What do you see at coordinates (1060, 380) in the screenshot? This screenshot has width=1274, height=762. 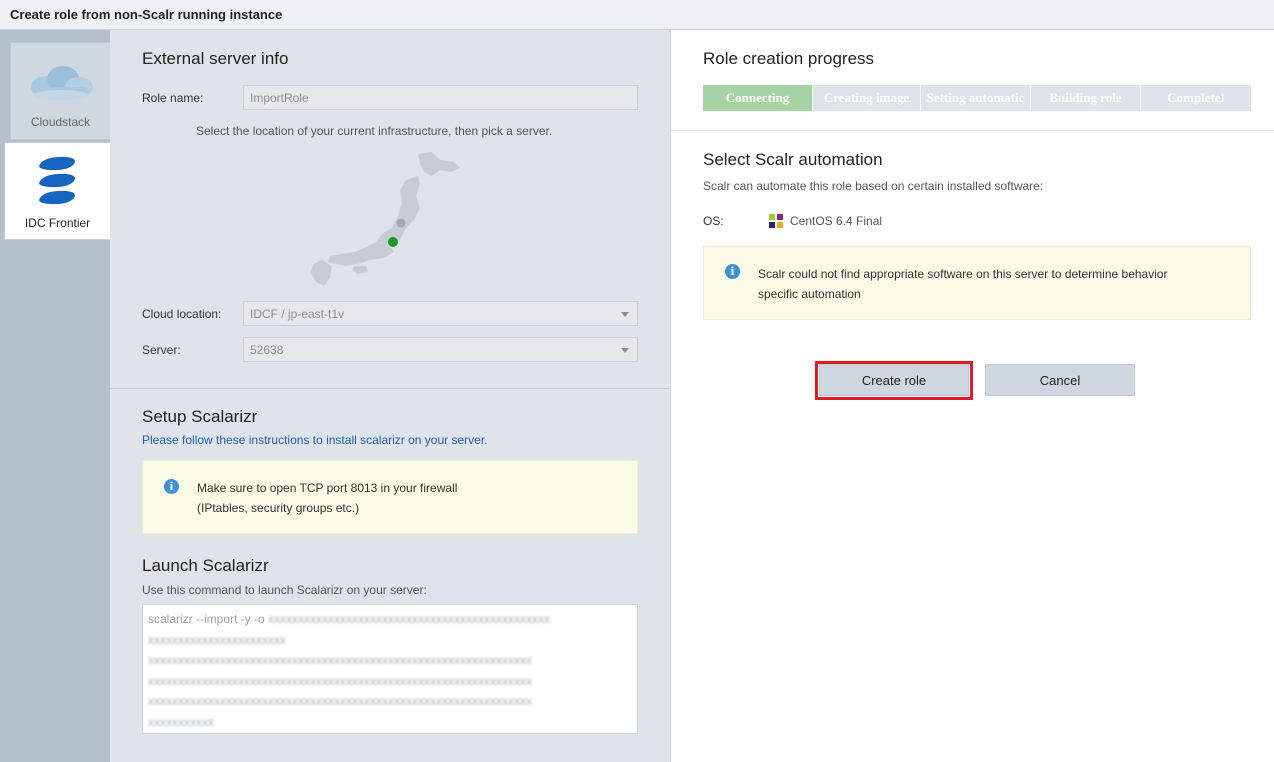 I see `cancel-button: Cancel` at bounding box center [1060, 380].